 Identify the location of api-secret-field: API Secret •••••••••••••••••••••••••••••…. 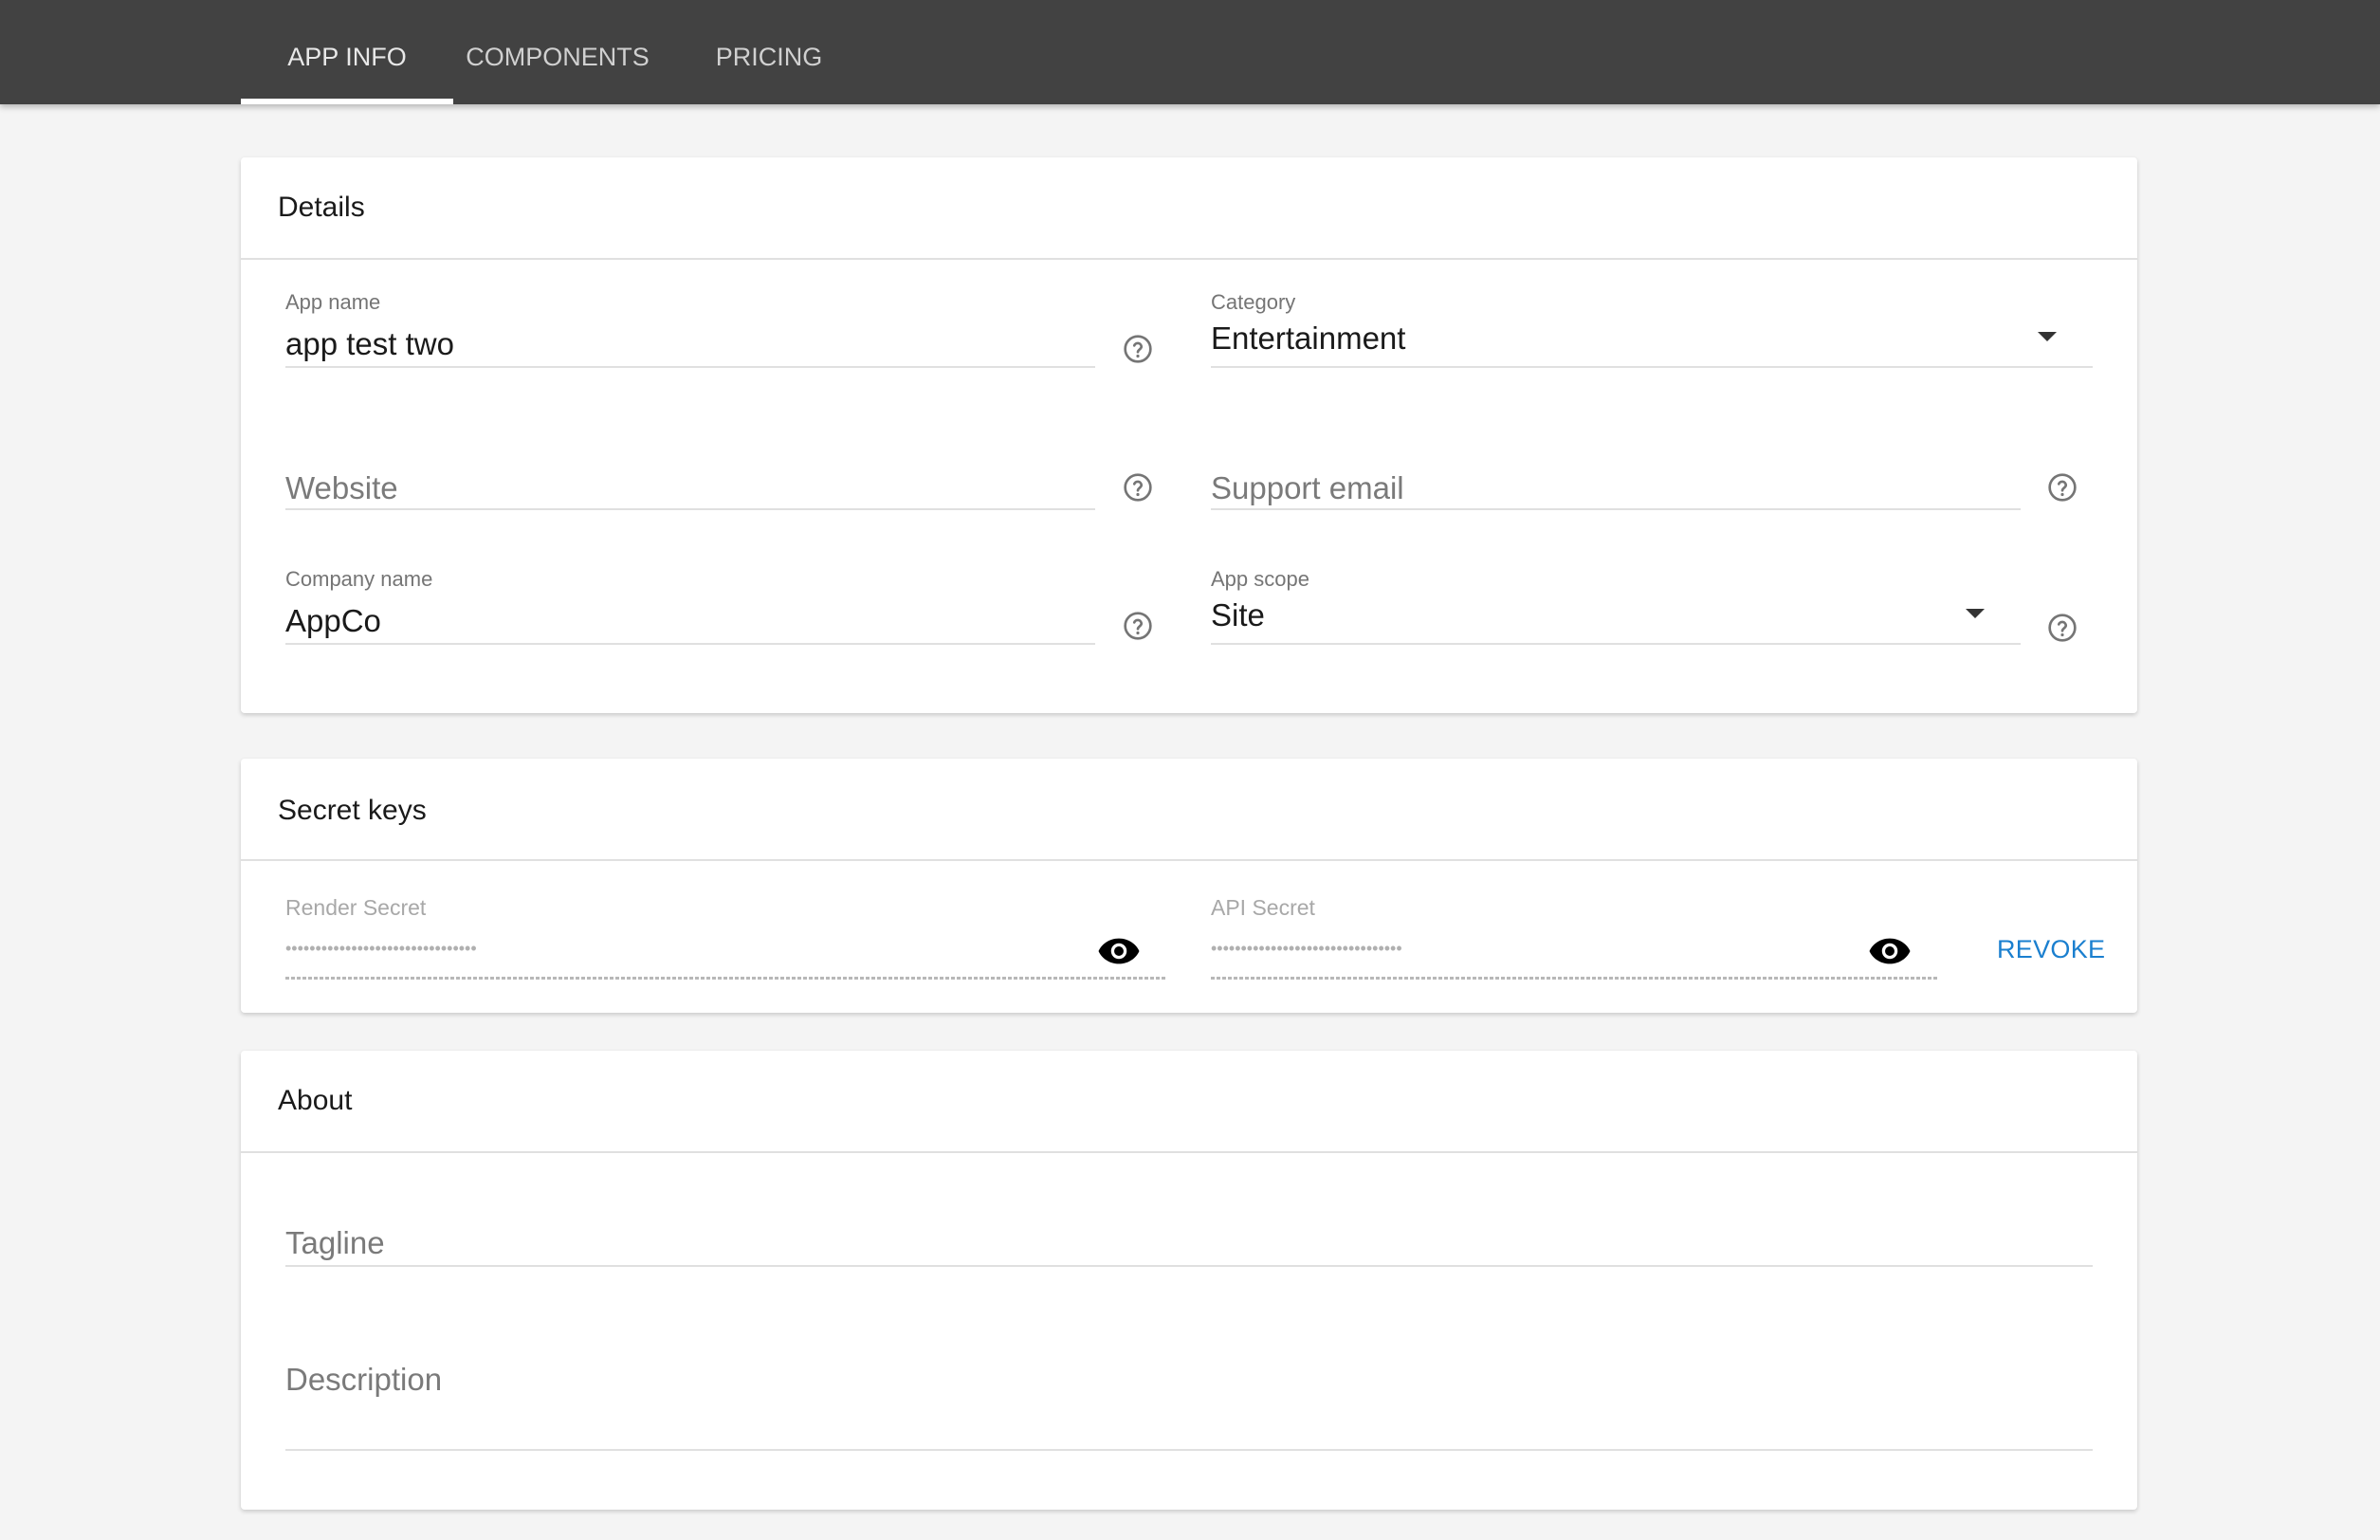
(1574, 940).